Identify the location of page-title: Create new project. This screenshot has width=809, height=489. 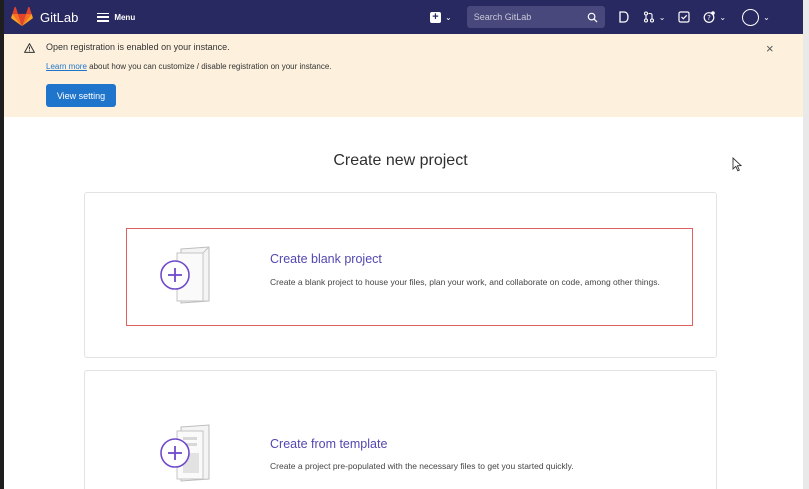
(400, 160).